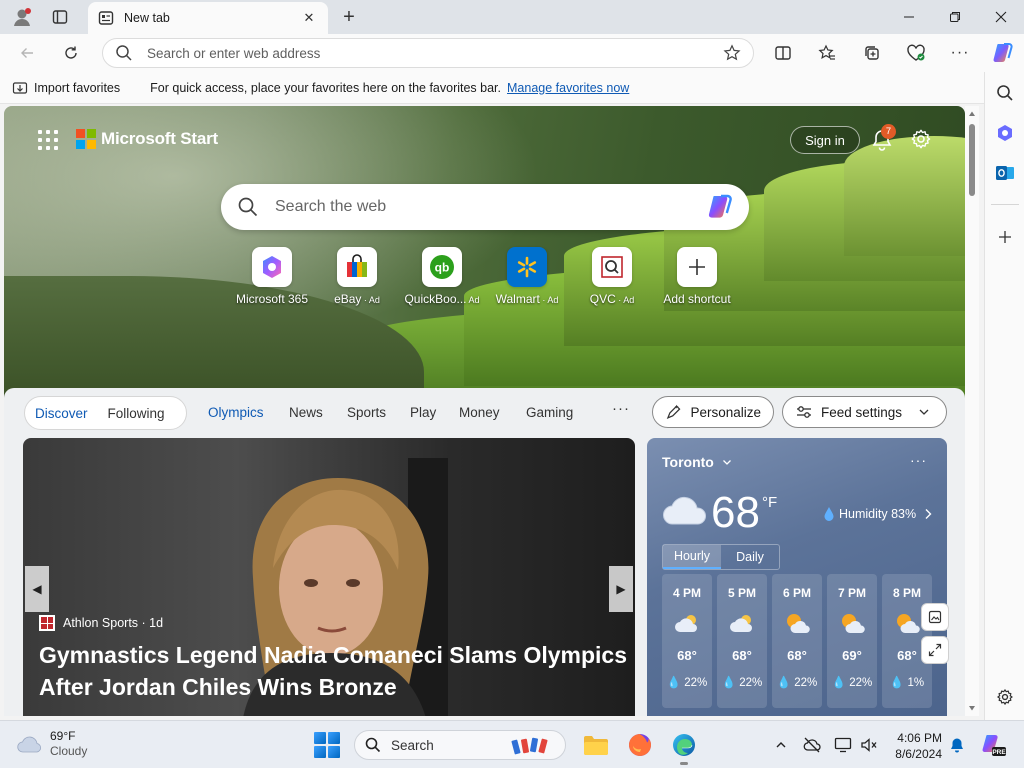  Describe the element at coordinates (796, 593) in the screenshot. I see `forecast-time: 6 PM` at that location.